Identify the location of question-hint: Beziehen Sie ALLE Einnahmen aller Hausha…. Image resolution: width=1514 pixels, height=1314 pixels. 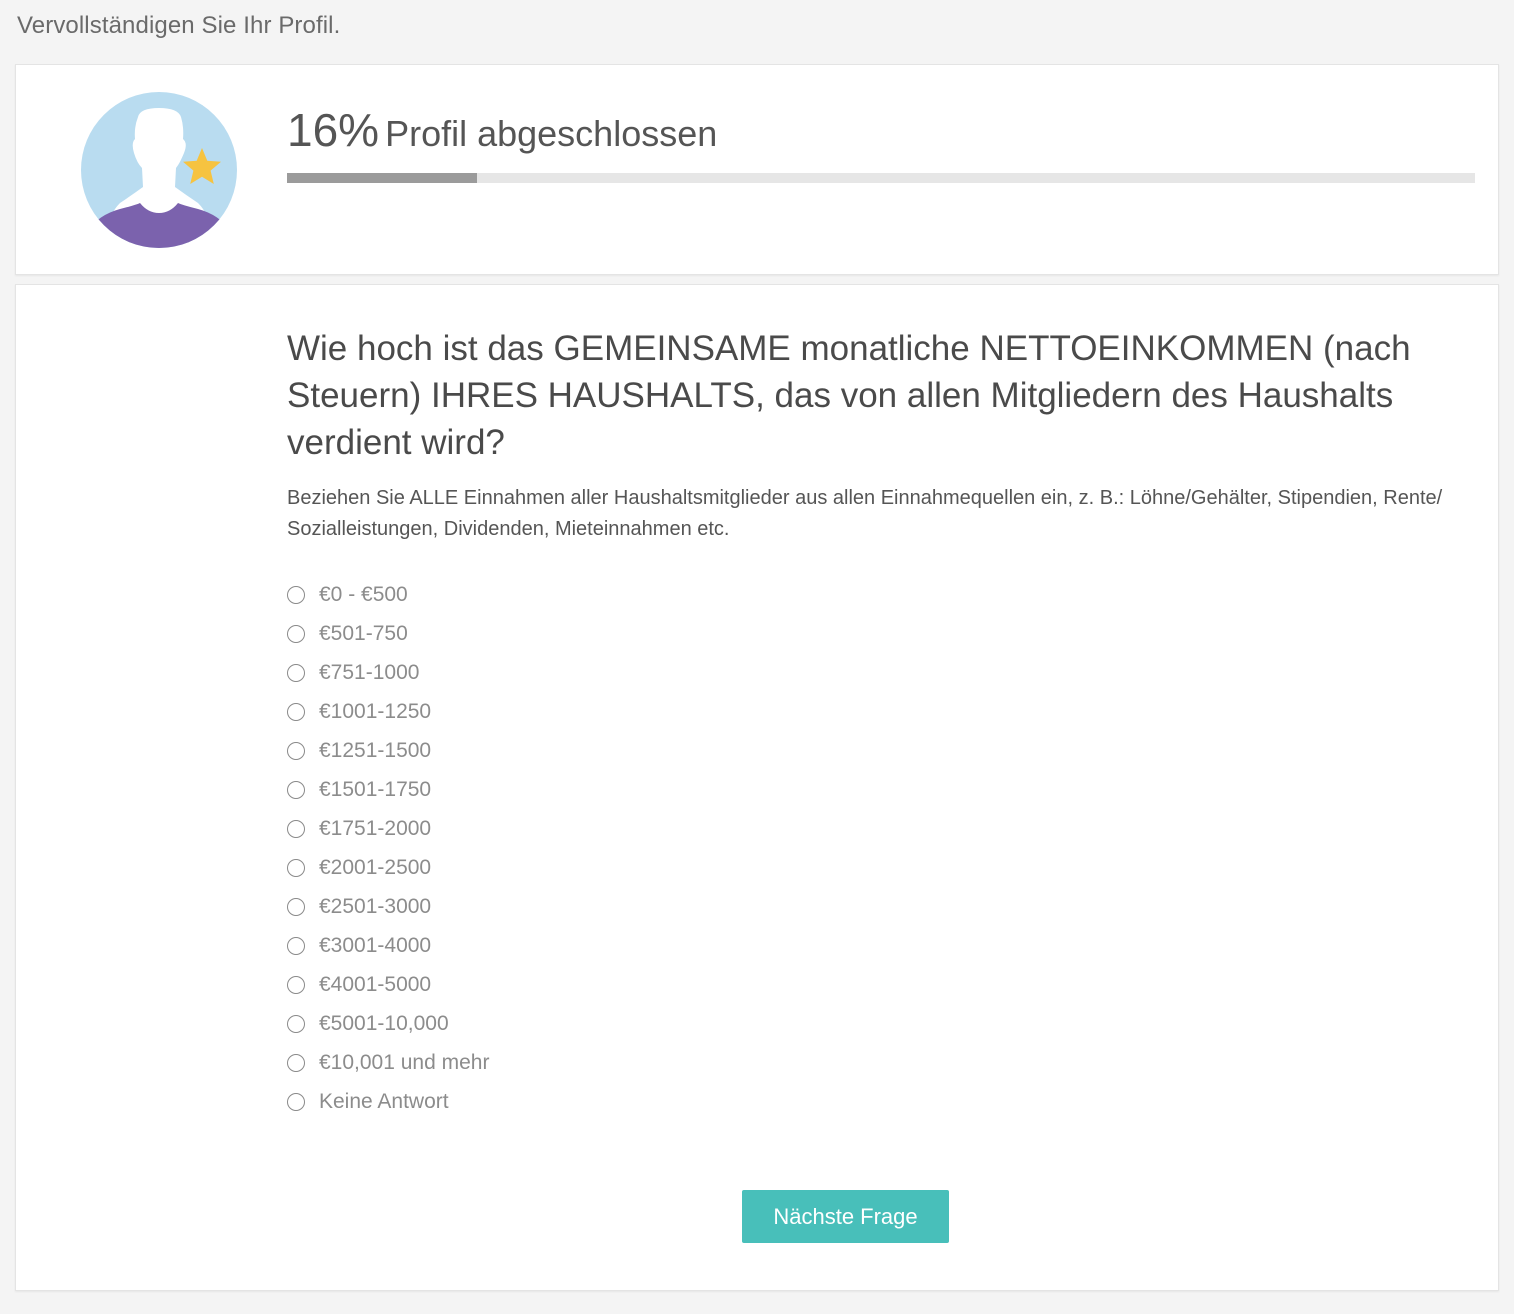
(865, 513).